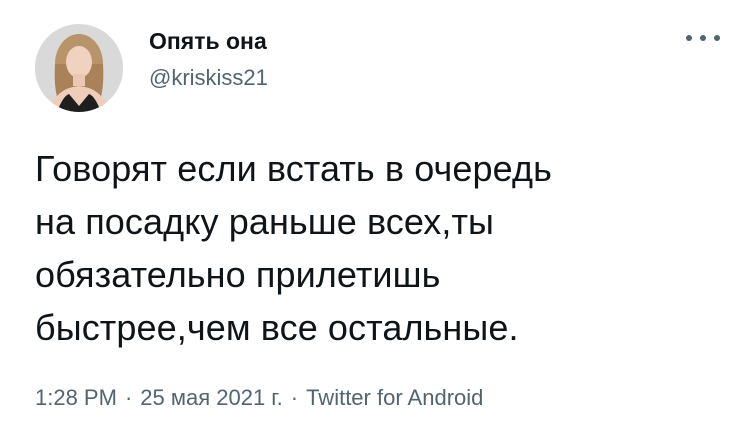 The height and width of the screenshot is (431, 750). Describe the element at coordinates (208, 41) in the screenshot. I see `author-display-name: Опять она` at that location.